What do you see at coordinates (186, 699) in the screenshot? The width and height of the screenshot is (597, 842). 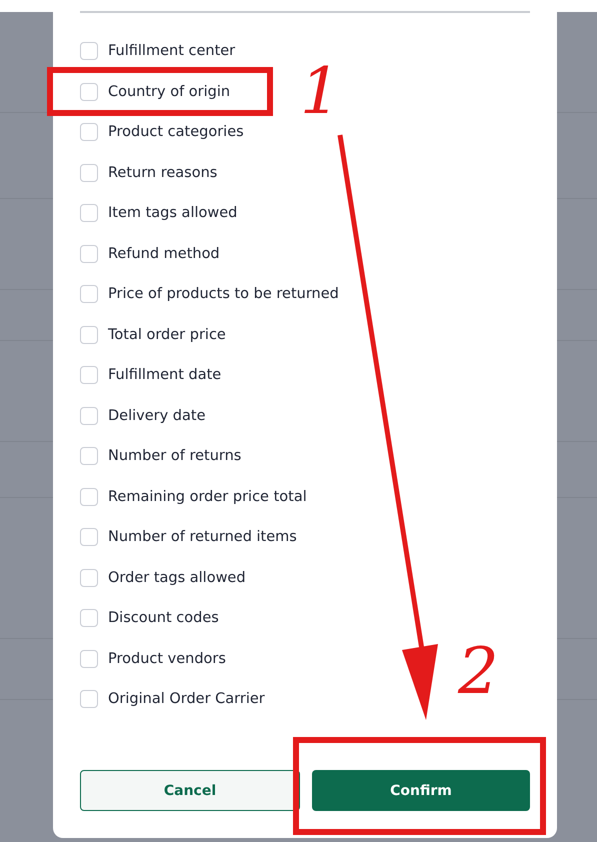 I see `option-label: Original Order Carrier` at bounding box center [186, 699].